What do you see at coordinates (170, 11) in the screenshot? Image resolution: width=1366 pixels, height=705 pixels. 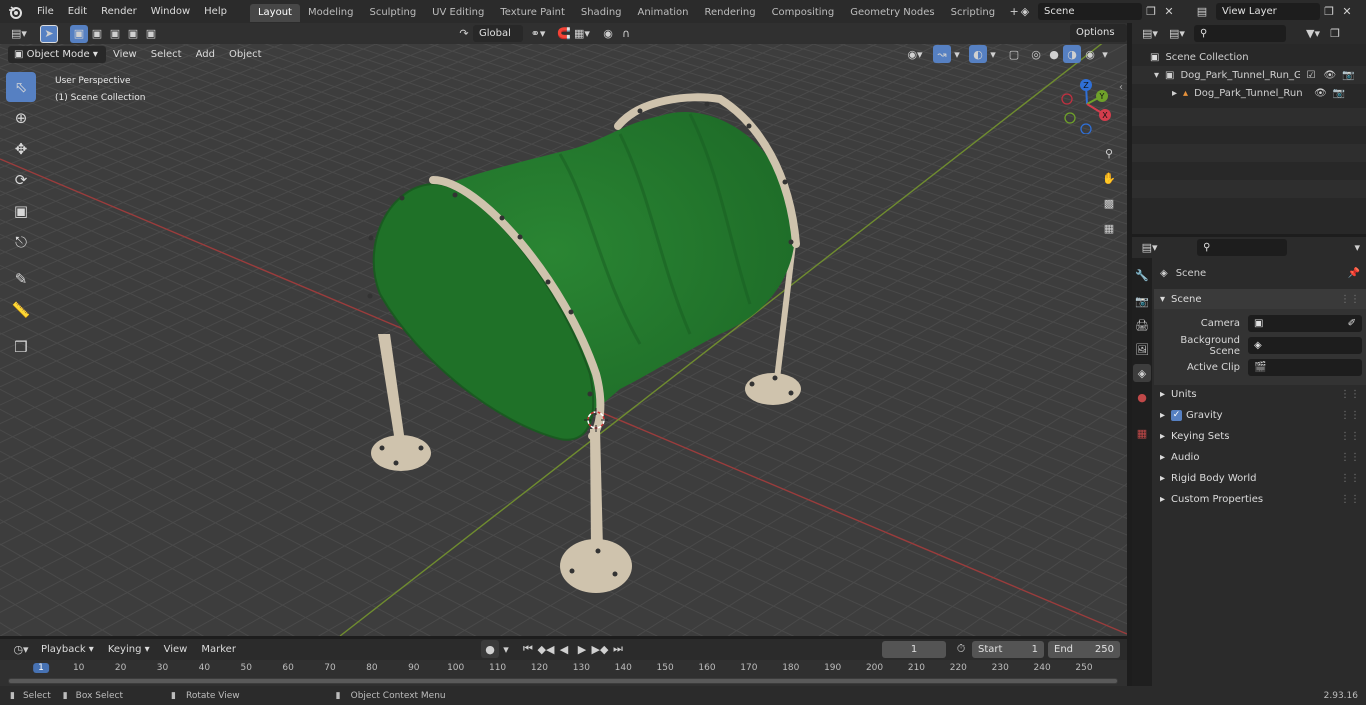 I see `menu-window: Window` at bounding box center [170, 11].